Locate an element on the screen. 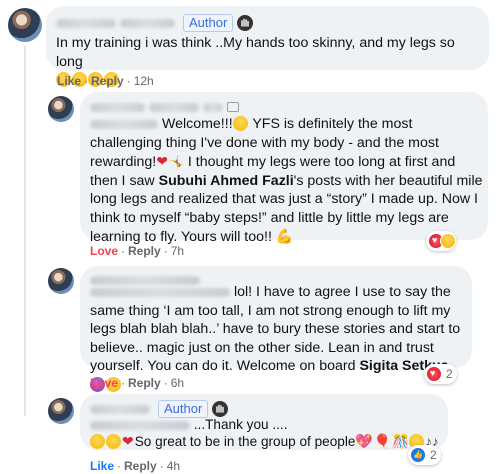 Image resolution: width=500 pixels, height=474 pixels. balloon-emoji: 🎈 is located at coordinates (382, 441).